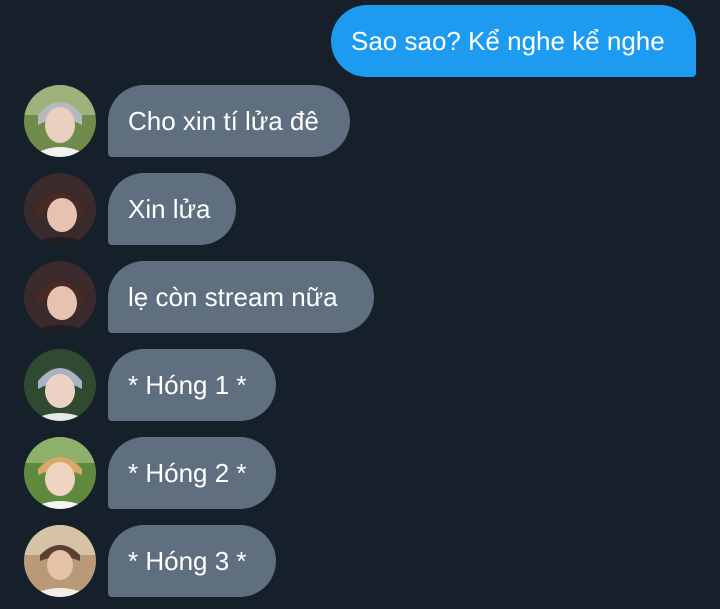  I want to click on incoming-message: * Hóng 3 *, so click(192, 561).